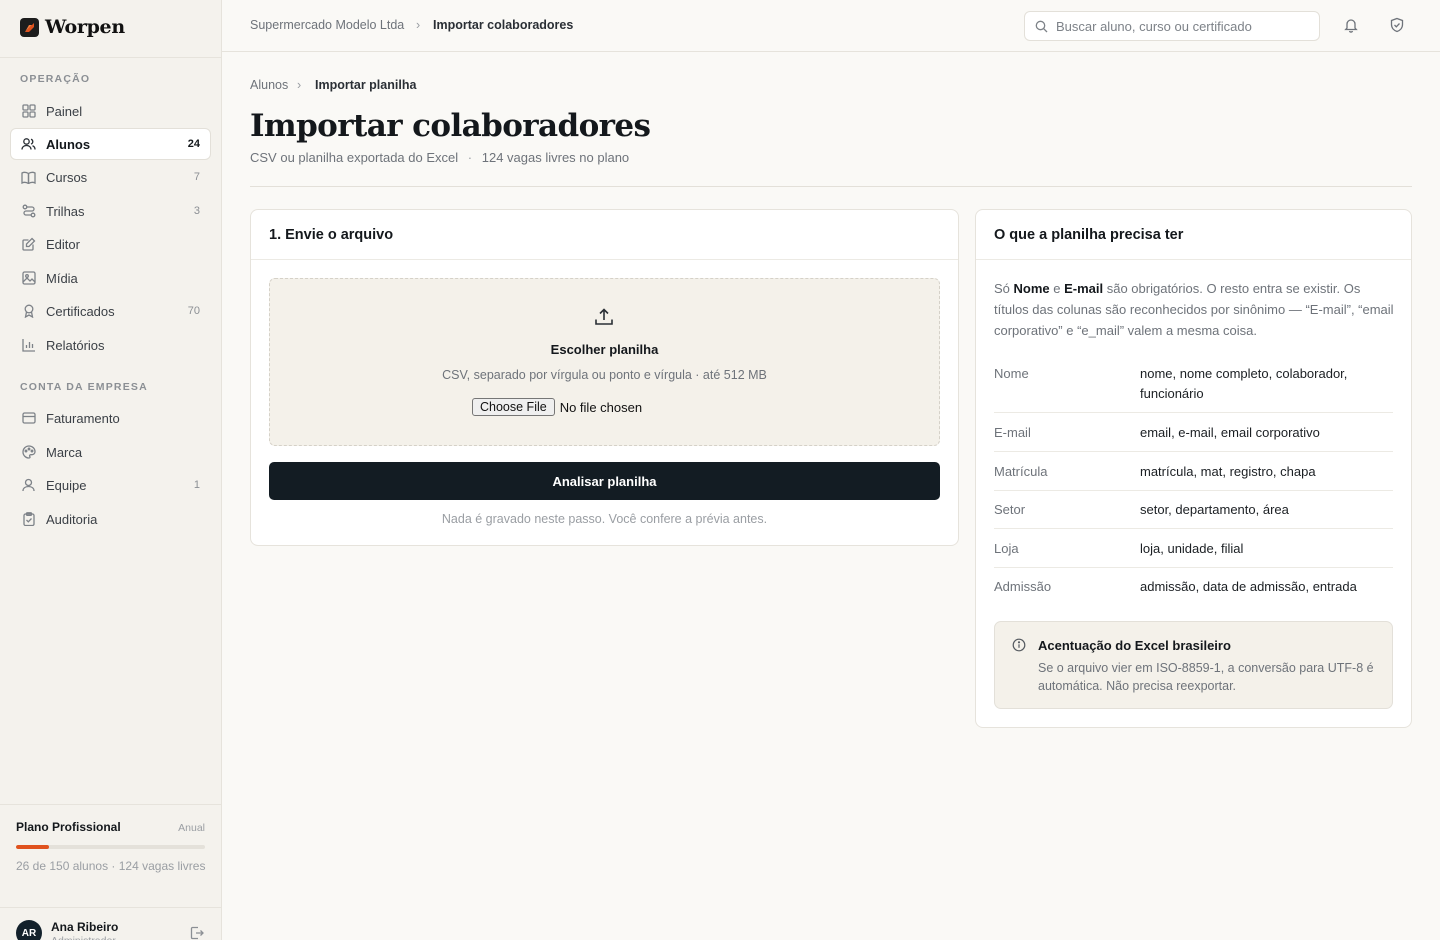  What do you see at coordinates (513, 407) in the screenshot?
I see `choose-file-button: Choose File` at bounding box center [513, 407].